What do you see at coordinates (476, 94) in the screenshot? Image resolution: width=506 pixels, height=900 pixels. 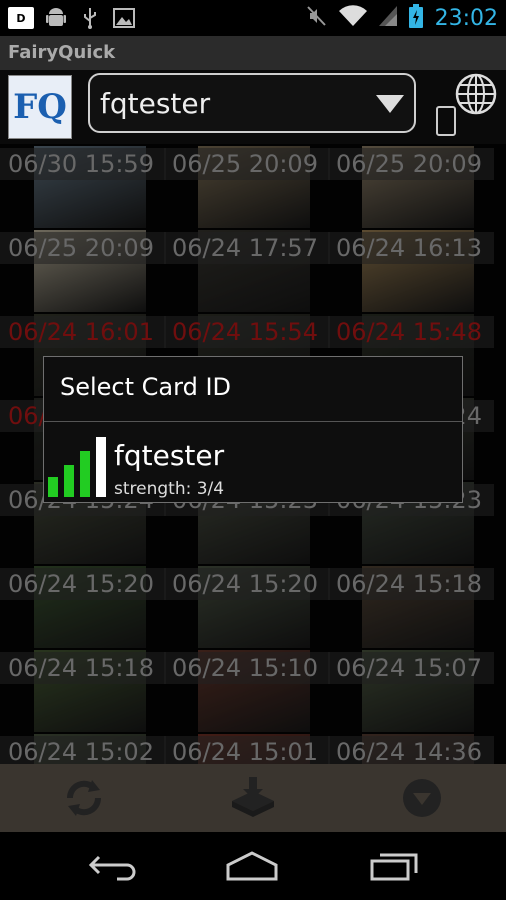 I see `globe-icon` at bounding box center [476, 94].